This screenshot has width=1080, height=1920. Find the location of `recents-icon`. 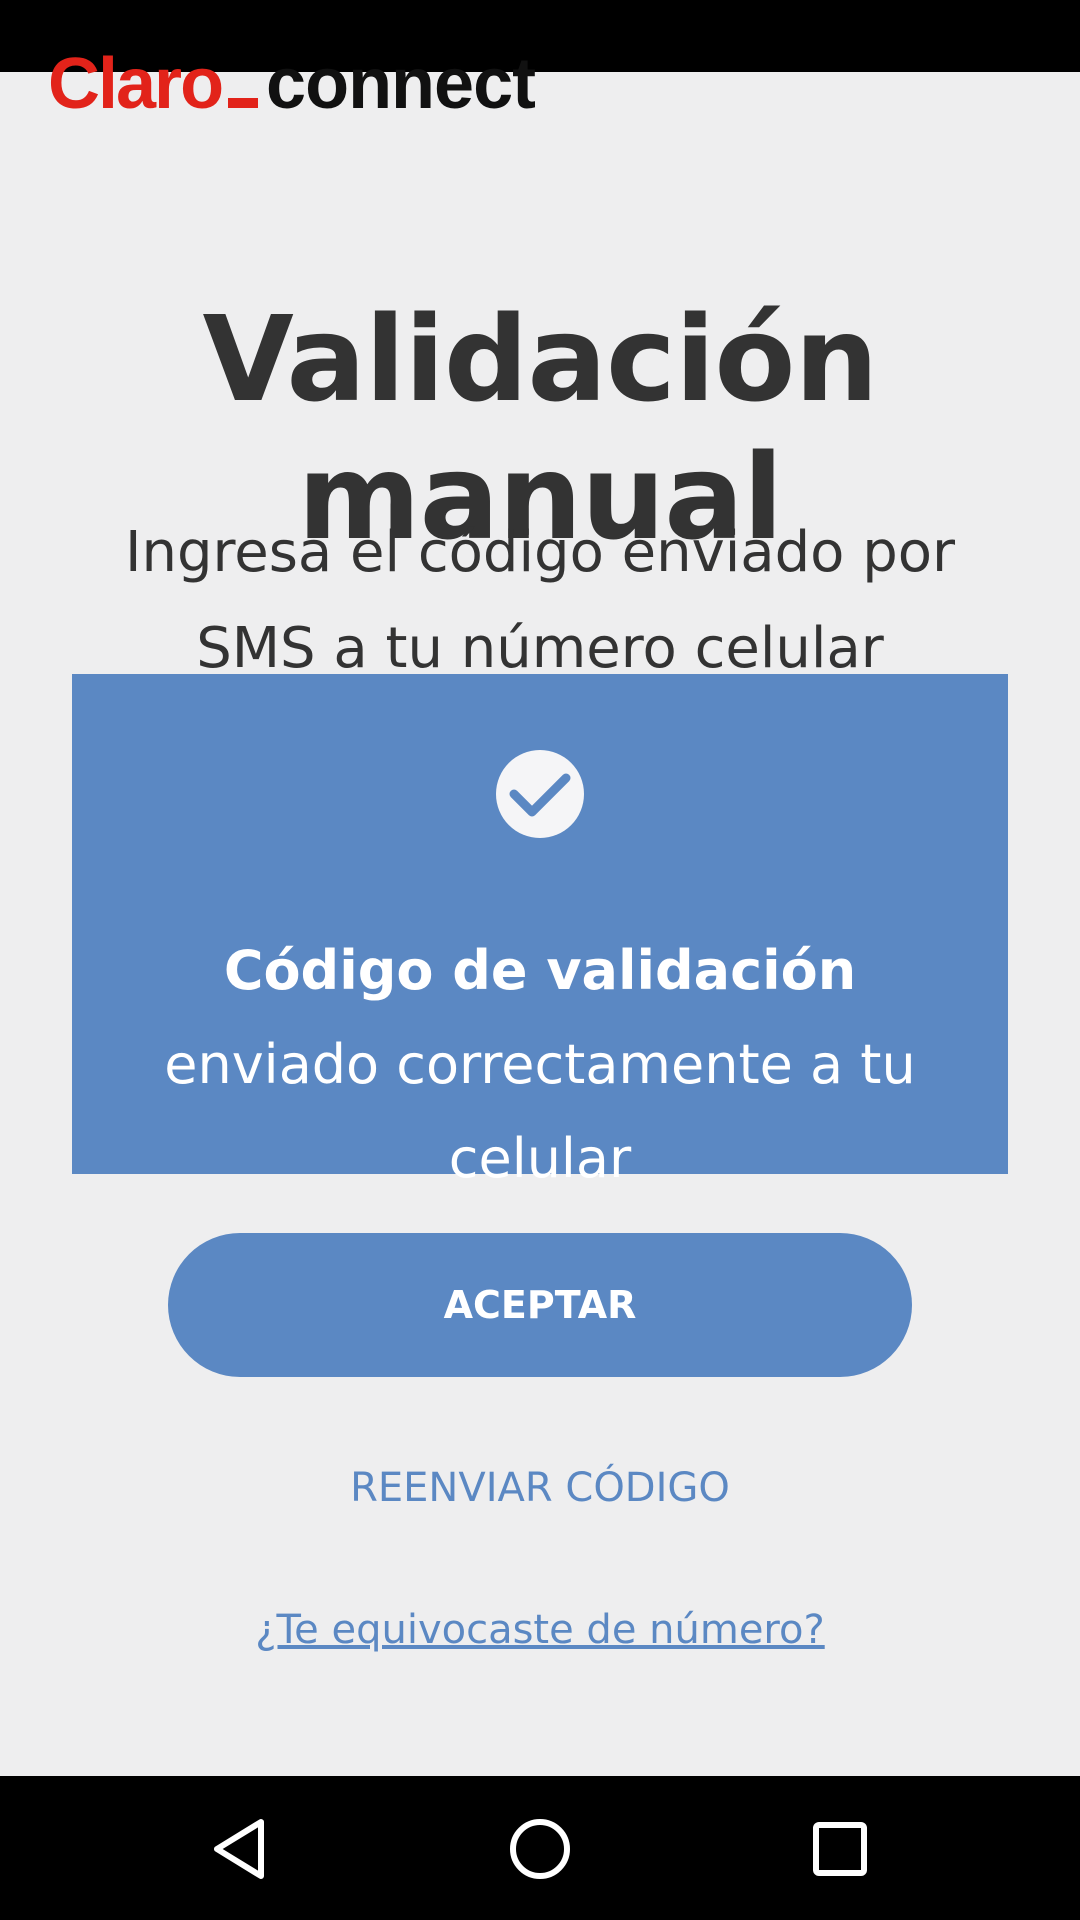

recents-icon is located at coordinates (840, 1849).